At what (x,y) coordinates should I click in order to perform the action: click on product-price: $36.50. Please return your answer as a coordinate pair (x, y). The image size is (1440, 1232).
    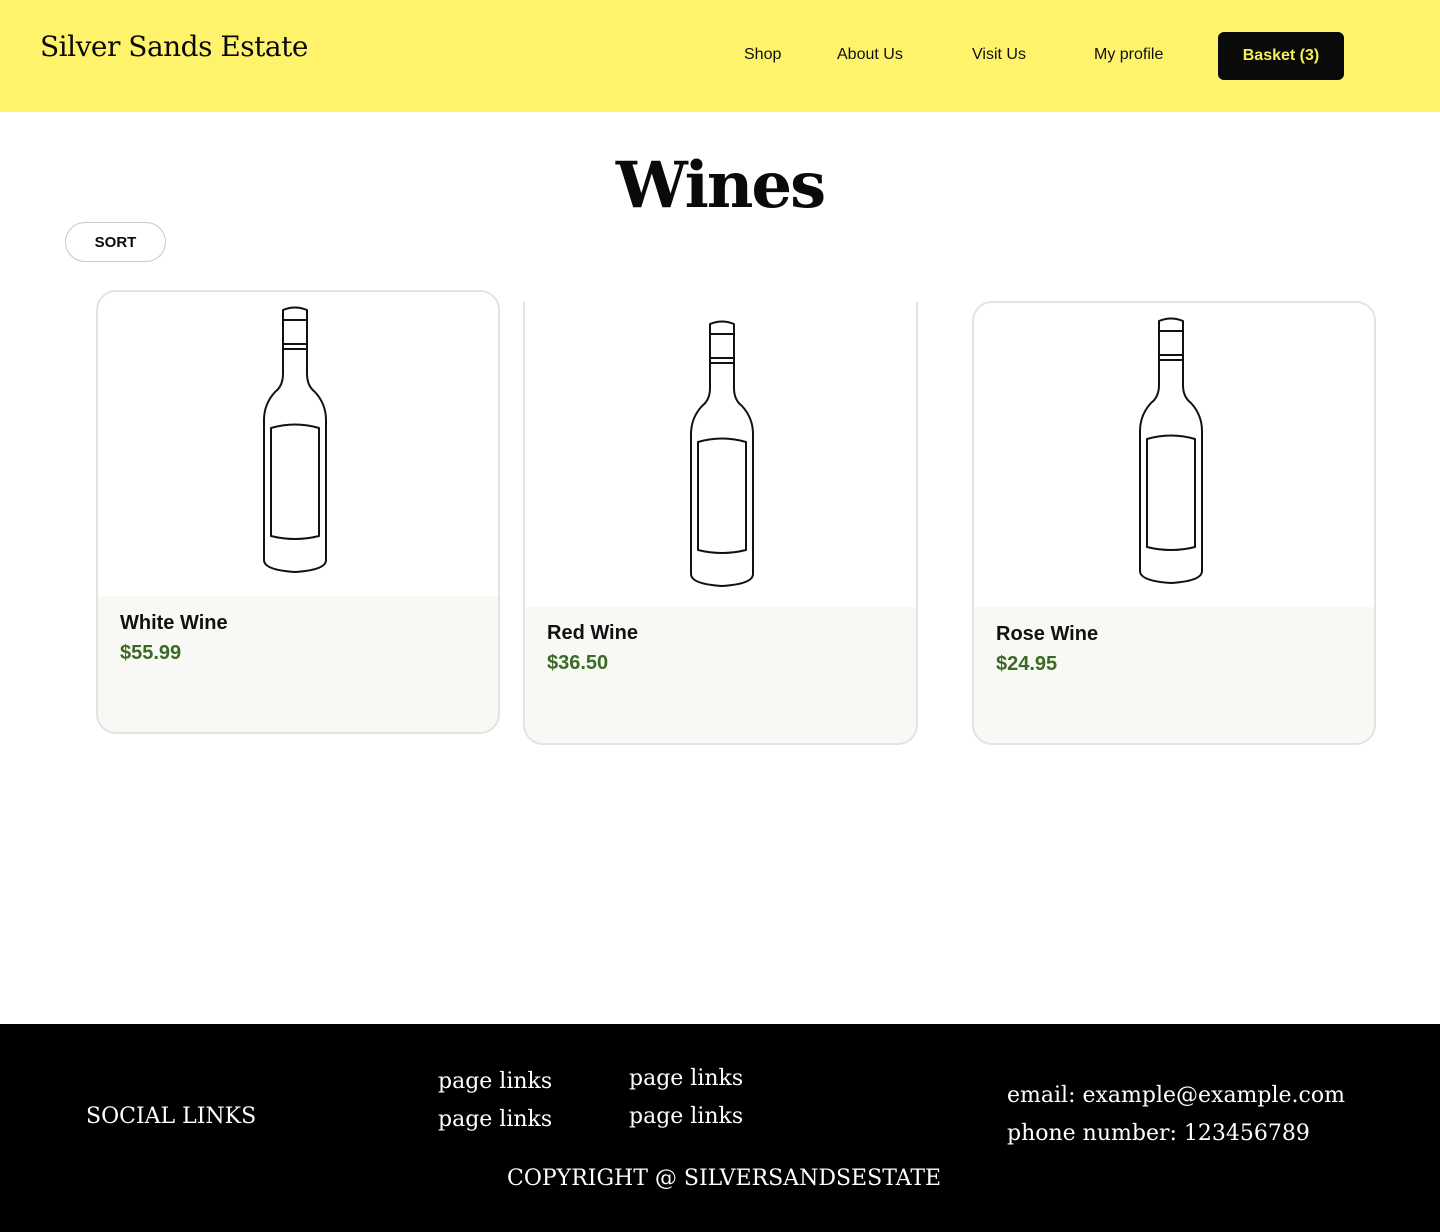
    Looking at the image, I should click on (578, 663).